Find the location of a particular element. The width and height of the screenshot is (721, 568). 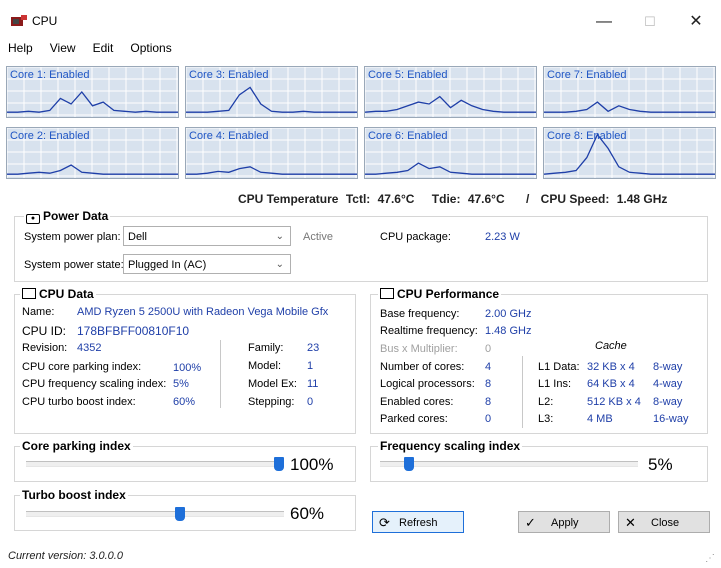

power-state-label: System power state: is located at coordinates (74, 265).